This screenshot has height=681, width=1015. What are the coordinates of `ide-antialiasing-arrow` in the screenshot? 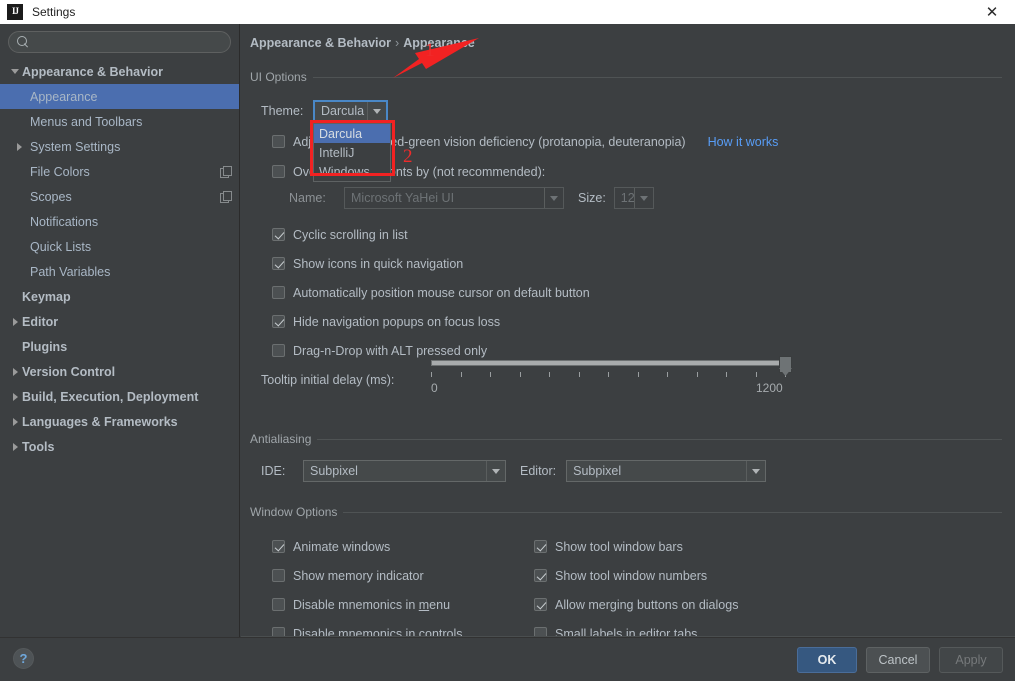 It's located at (495, 471).